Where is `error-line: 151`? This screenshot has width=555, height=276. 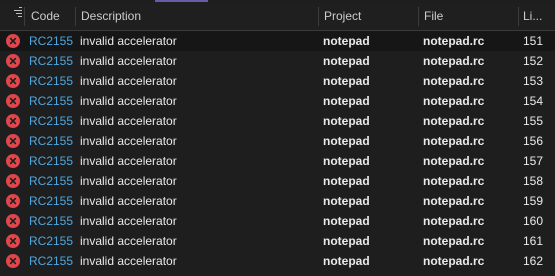 error-line: 151 is located at coordinates (533, 41).